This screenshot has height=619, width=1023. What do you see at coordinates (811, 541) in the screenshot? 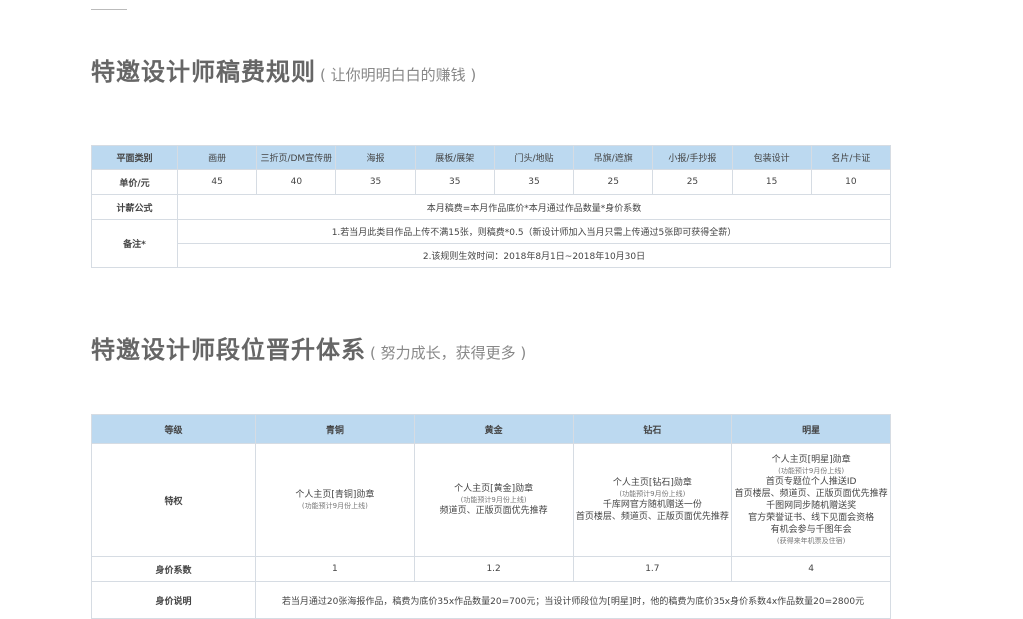
I see `privilege-note: (获得来年机票及住宿)` at bounding box center [811, 541].